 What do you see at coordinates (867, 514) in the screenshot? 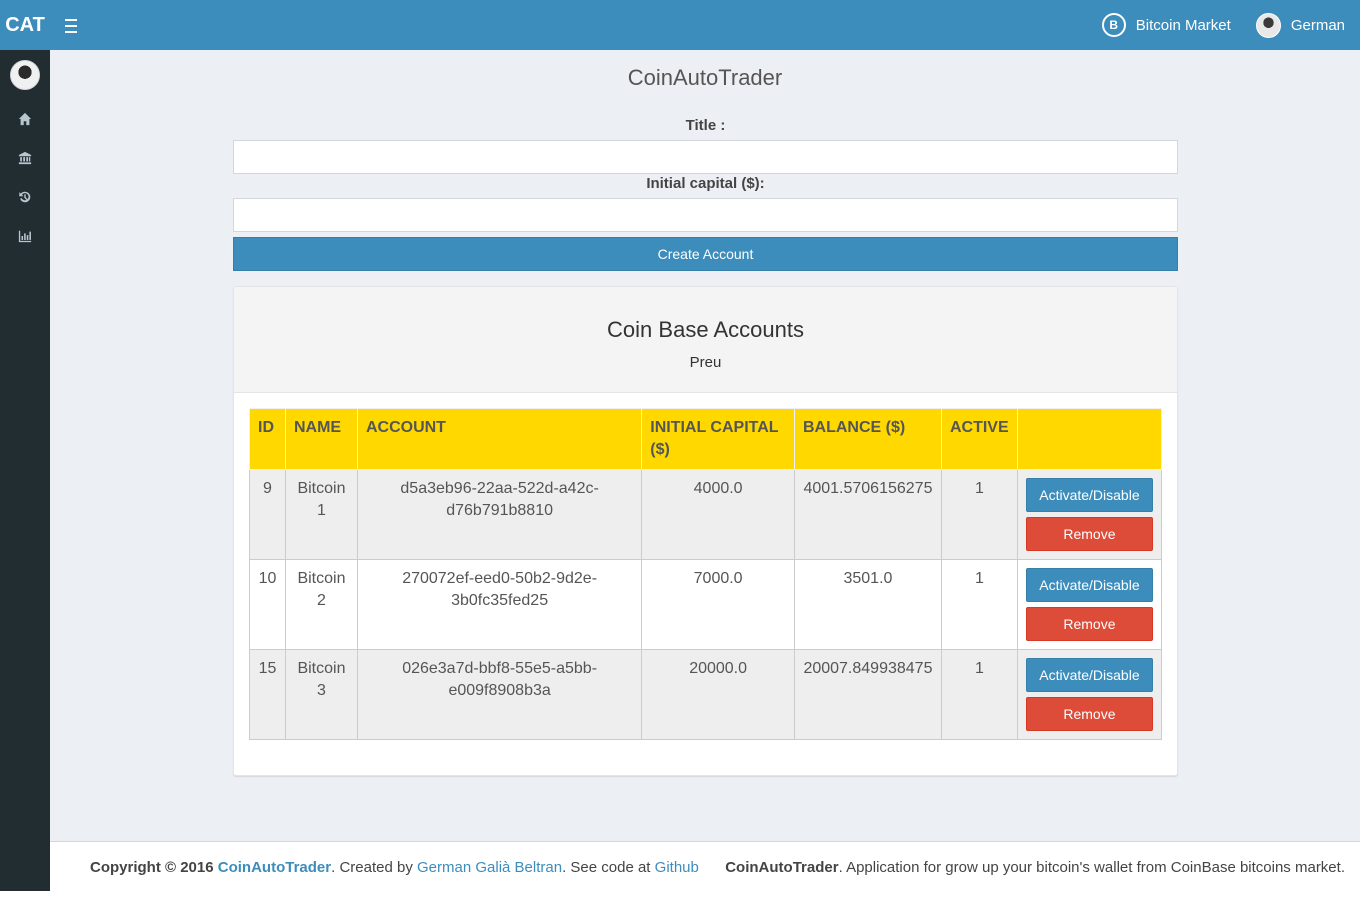
I see `cell-balance: 4001.5706156275` at bounding box center [867, 514].